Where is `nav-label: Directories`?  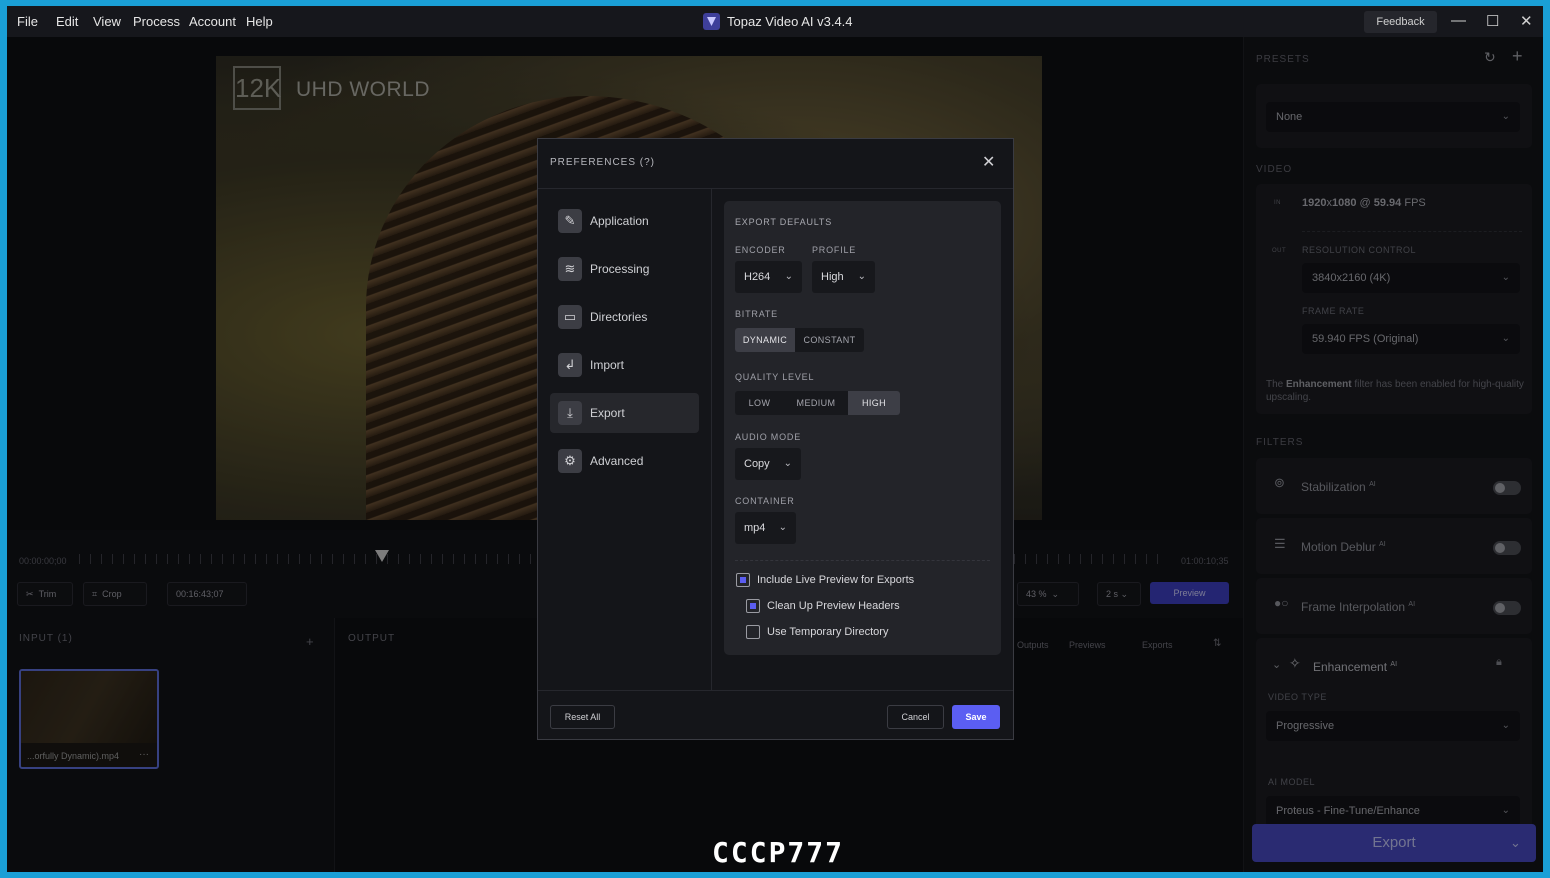
nav-label: Directories is located at coordinates (619, 317).